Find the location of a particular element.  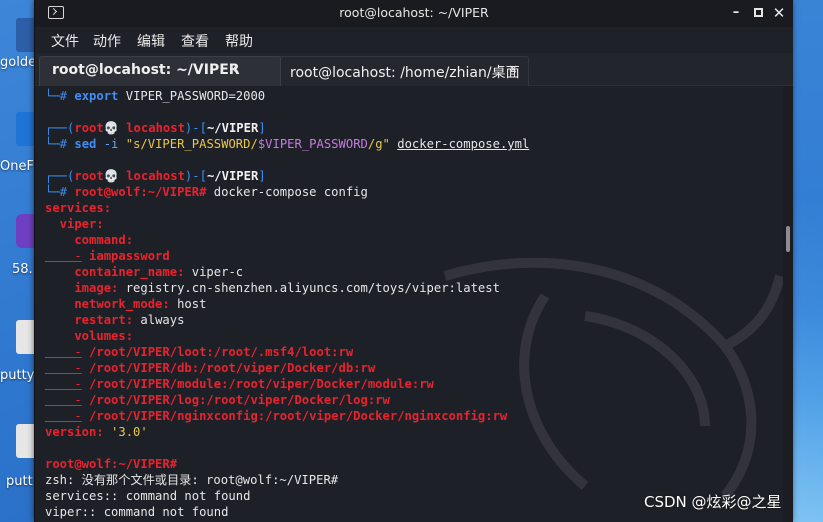

yaml-key: command: is located at coordinates (89, 240).